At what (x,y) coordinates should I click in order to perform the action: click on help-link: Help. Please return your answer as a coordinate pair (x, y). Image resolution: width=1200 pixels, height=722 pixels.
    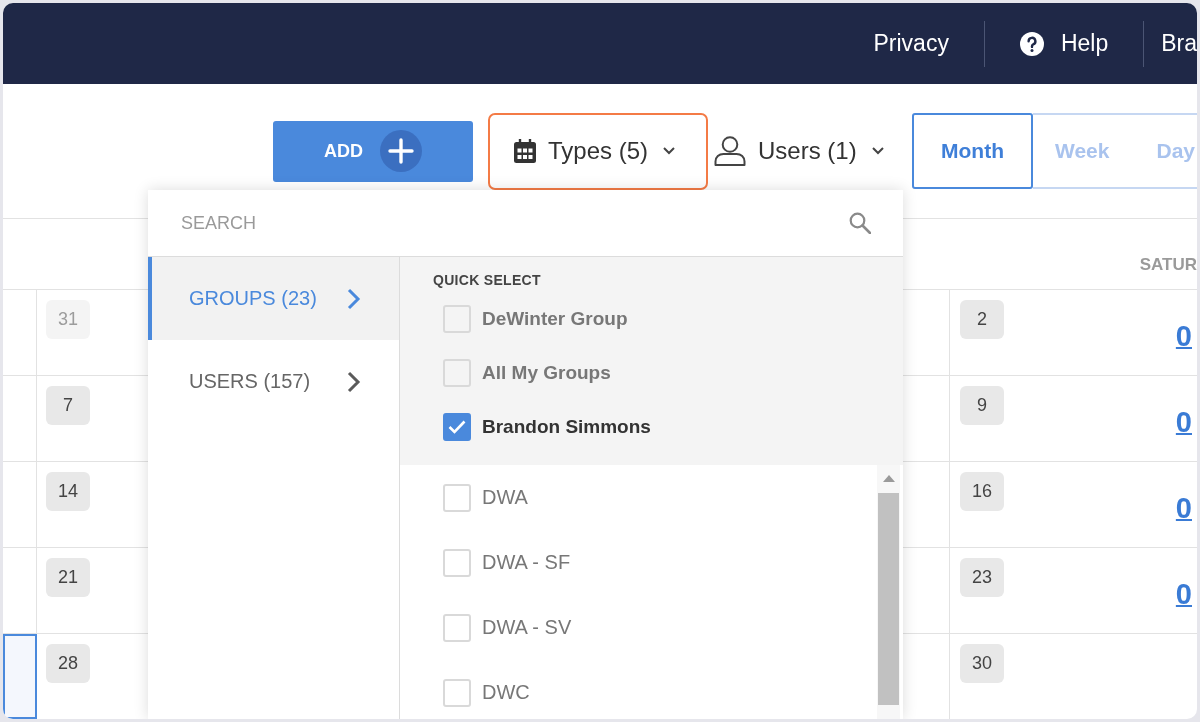
    Looking at the image, I should click on (1064, 43).